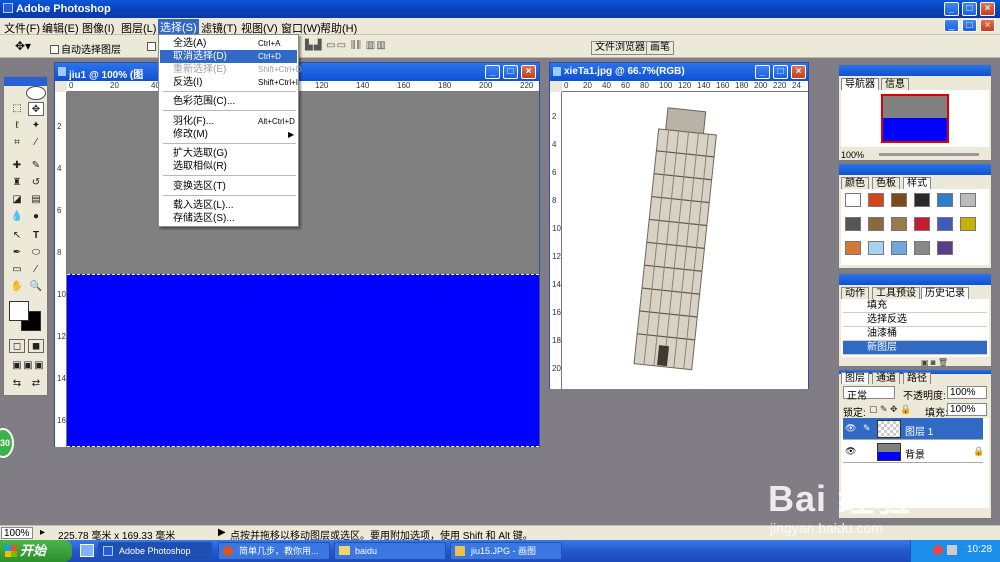  I want to click on healing-brush-icon: ✚, so click(17, 166).